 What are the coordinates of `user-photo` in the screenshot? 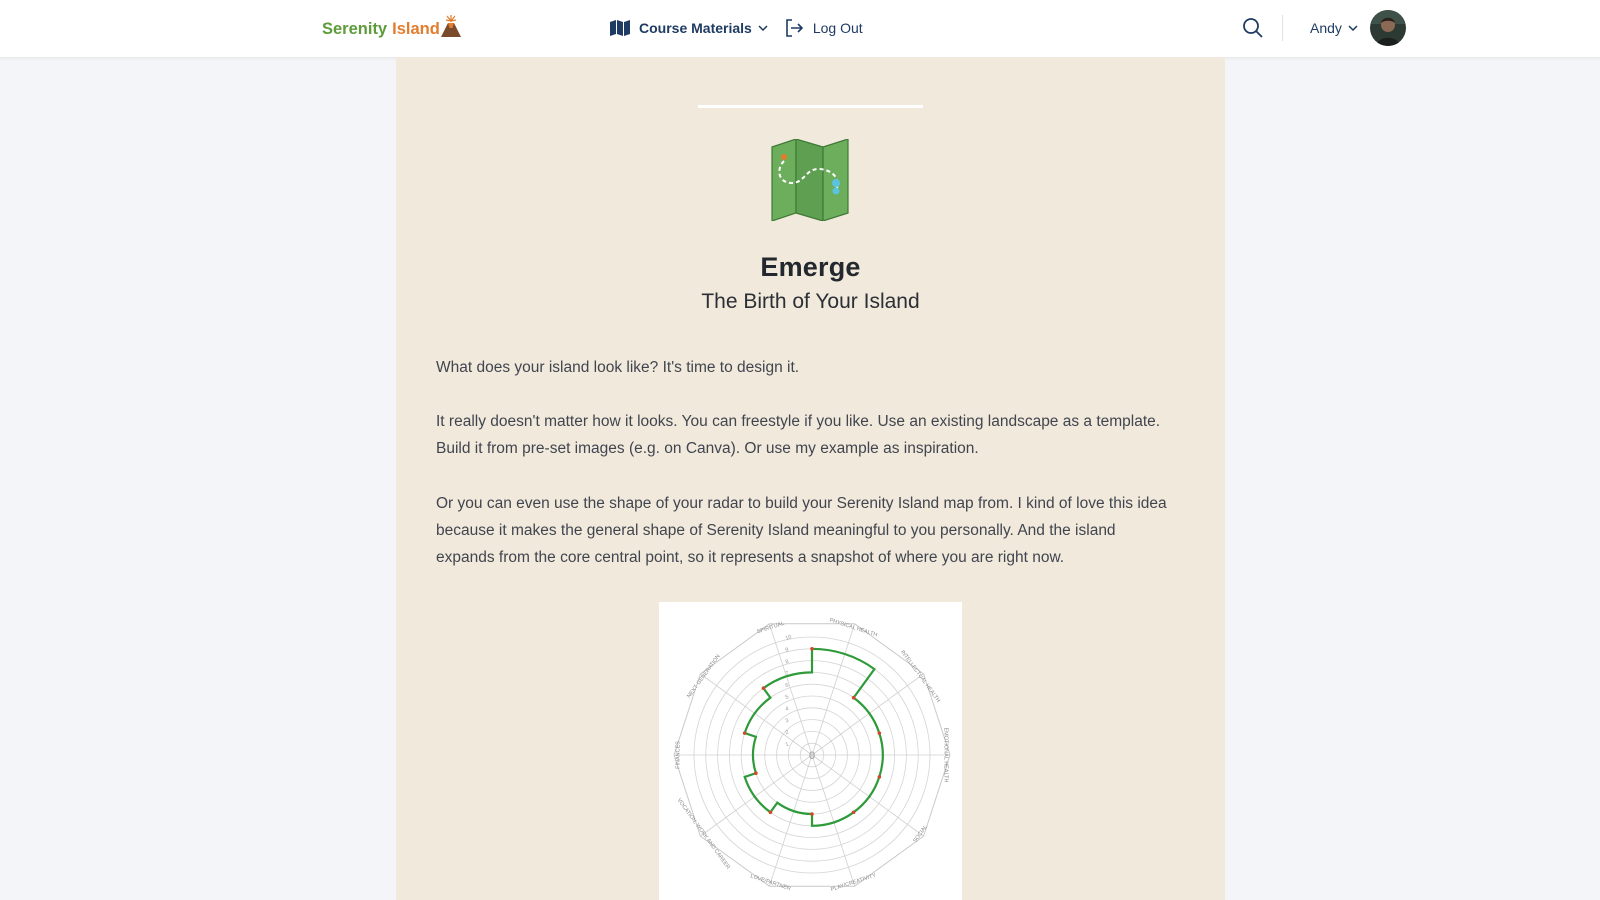 It's located at (1388, 28).